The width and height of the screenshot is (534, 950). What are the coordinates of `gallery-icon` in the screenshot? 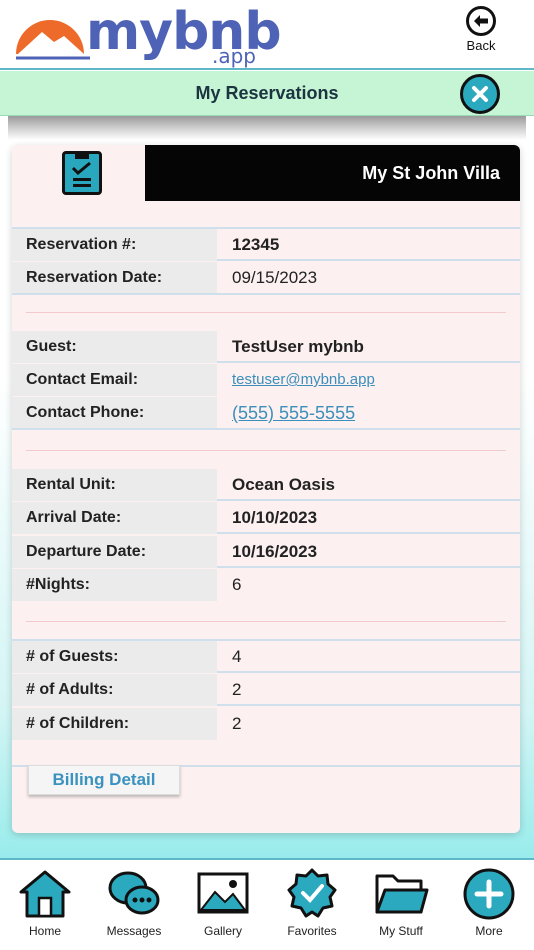 It's located at (223, 893).